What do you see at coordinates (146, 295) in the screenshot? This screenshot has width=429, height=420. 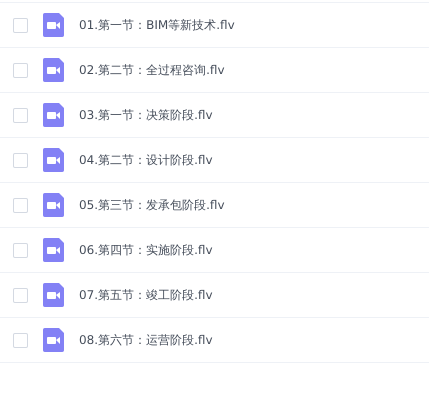 I see `file-name: 07.第五节：竣工阶段.flv` at bounding box center [146, 295].